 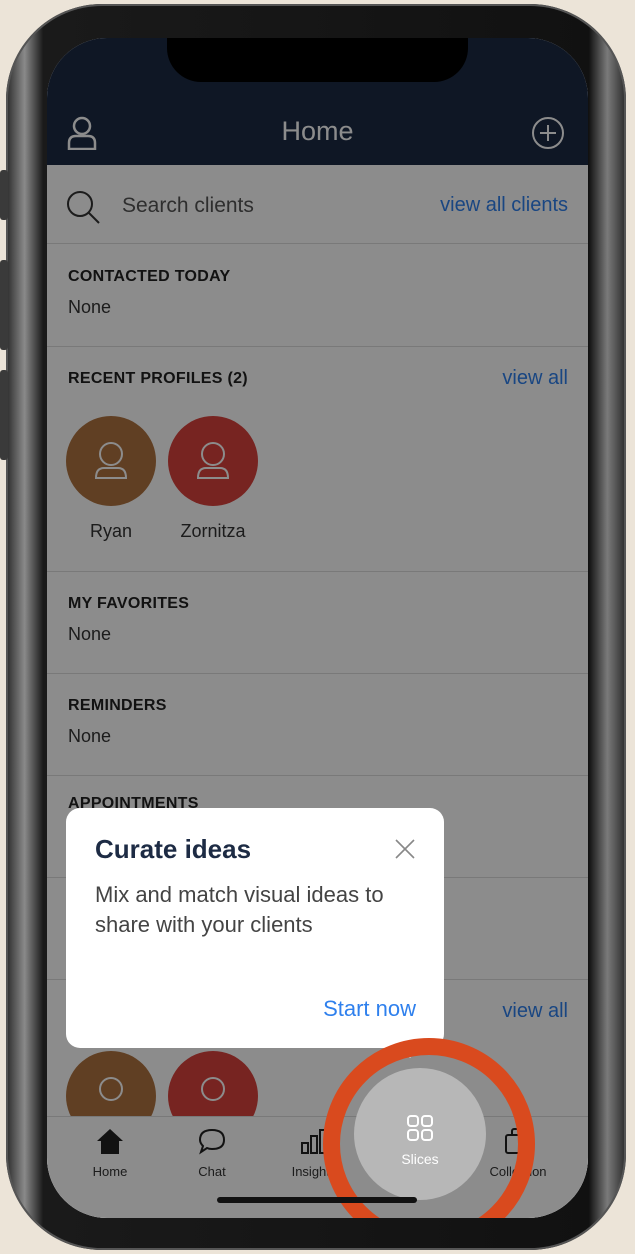 I want to click on notch, so click(x=317, y=60).